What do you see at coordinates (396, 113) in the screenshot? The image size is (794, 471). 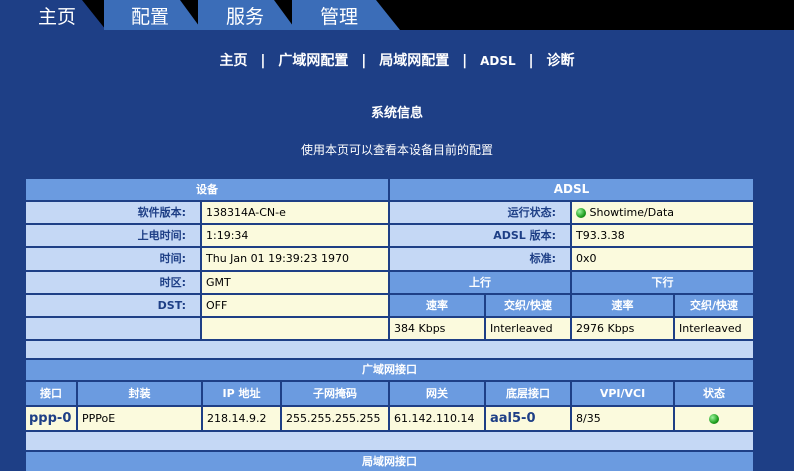 I see `page-title: 系统信息` at bounding box center [396, 113].